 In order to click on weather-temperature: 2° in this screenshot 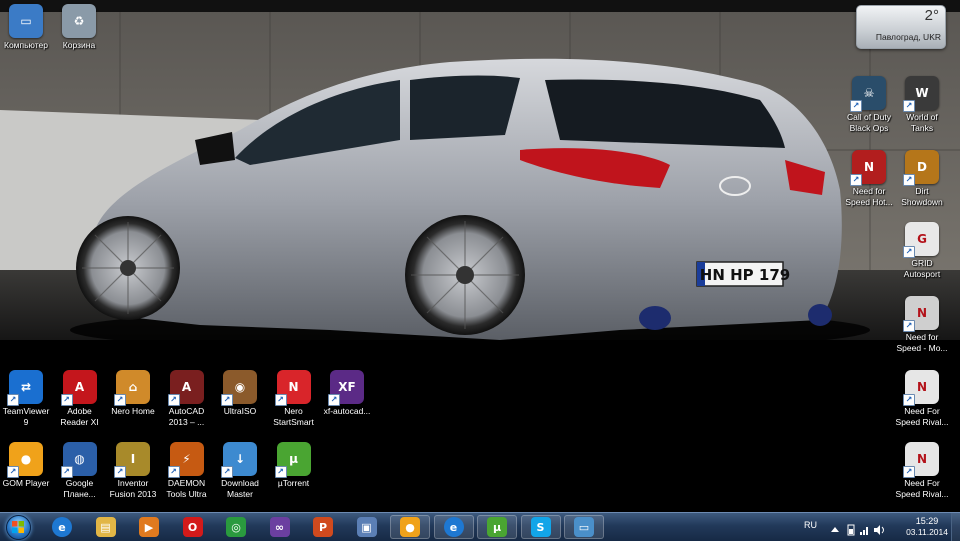, I will do `click(931, 15)`.